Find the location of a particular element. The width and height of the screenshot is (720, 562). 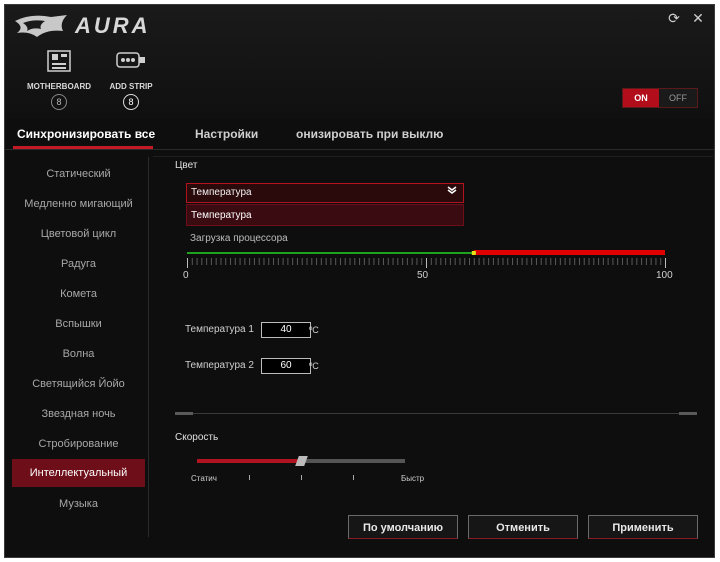

device-badge: 8 is located at coordinates (131, 102).